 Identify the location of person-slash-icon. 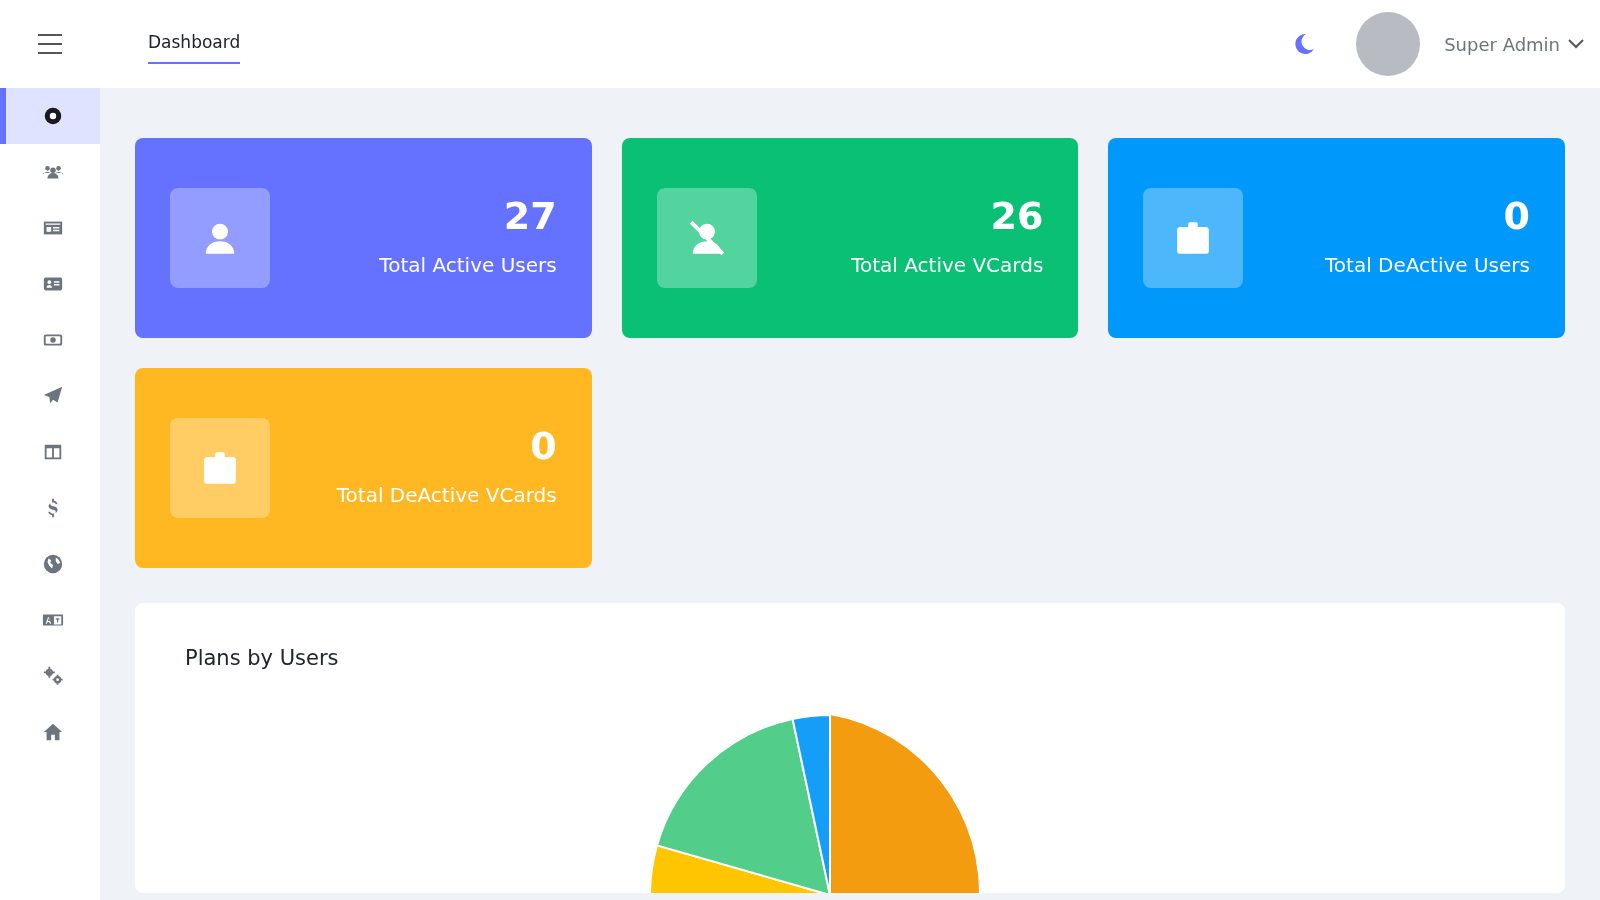
(706, 238).